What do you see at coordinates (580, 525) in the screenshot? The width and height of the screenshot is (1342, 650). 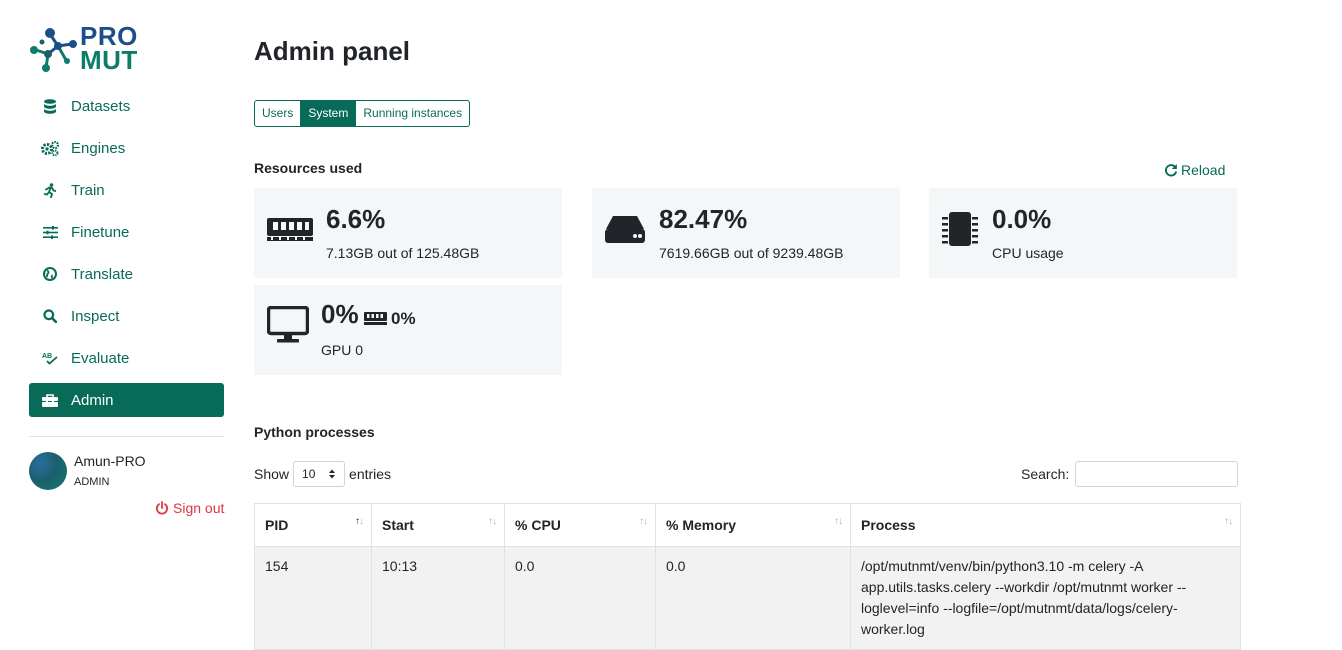 I see `column-header-cpu: % CPU ↑↓` at bounding box center [580, 525].